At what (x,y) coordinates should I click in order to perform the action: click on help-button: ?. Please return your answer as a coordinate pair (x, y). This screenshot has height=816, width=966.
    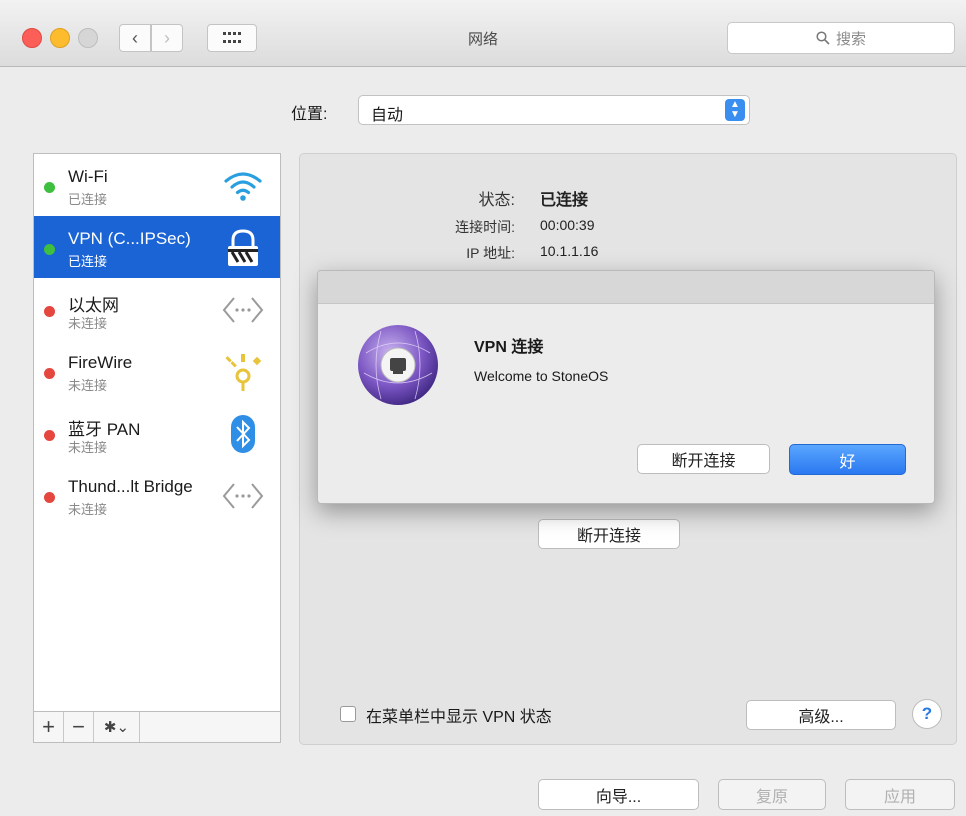
    Looking at the image, I should click on (927, 714).